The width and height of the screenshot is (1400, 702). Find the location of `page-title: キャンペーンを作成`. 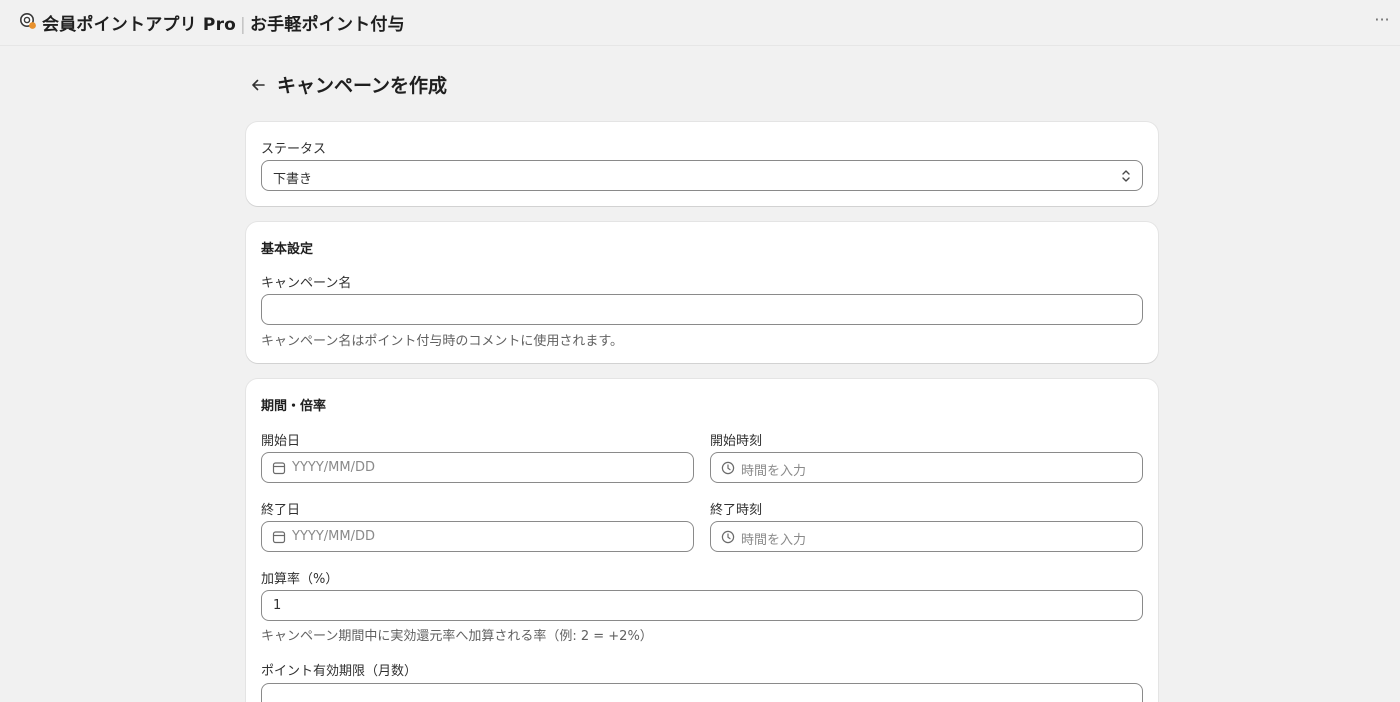

page-title: キャンペーンを作成 is located at coordinates (362, 86).